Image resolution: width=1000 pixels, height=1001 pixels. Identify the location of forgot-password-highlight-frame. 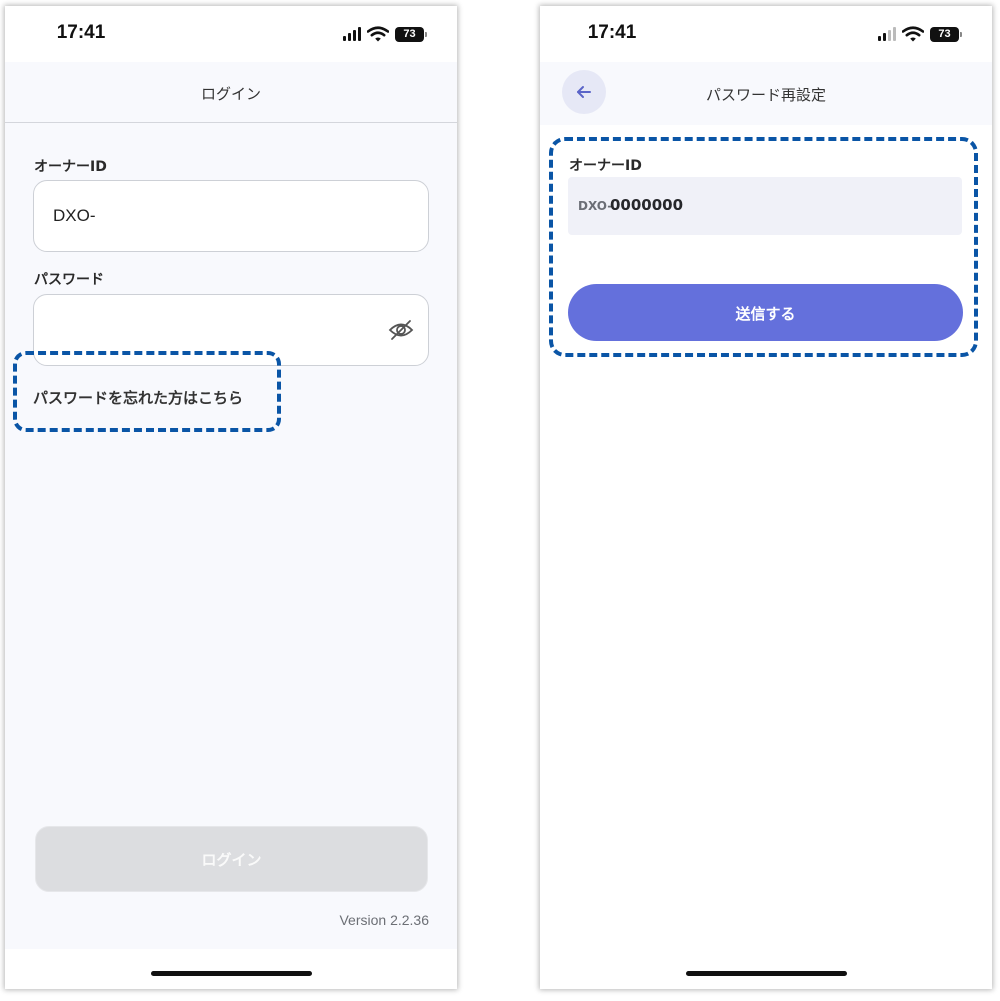
(147, 391).